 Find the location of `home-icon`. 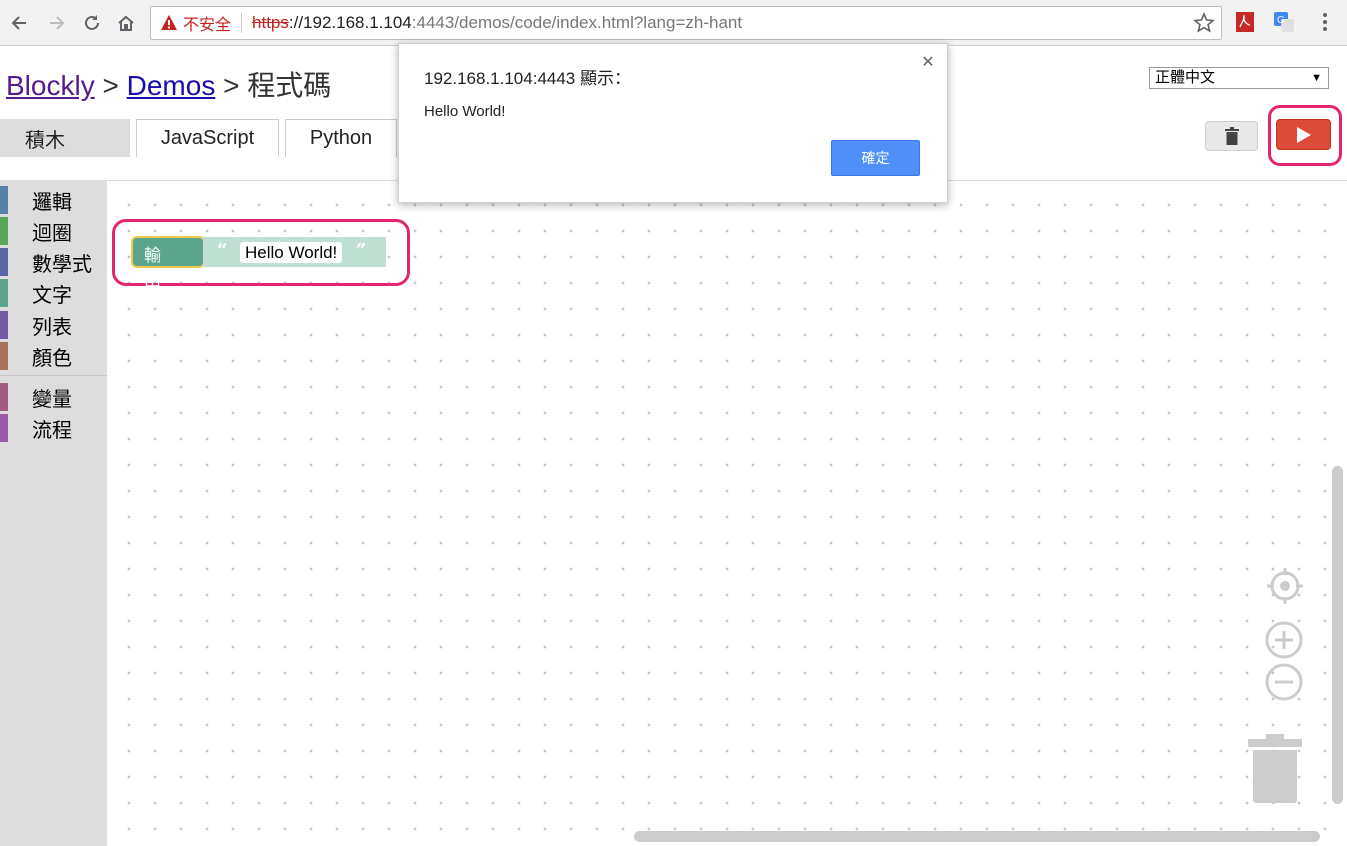

home-icon is located at coordinates (126, 23).